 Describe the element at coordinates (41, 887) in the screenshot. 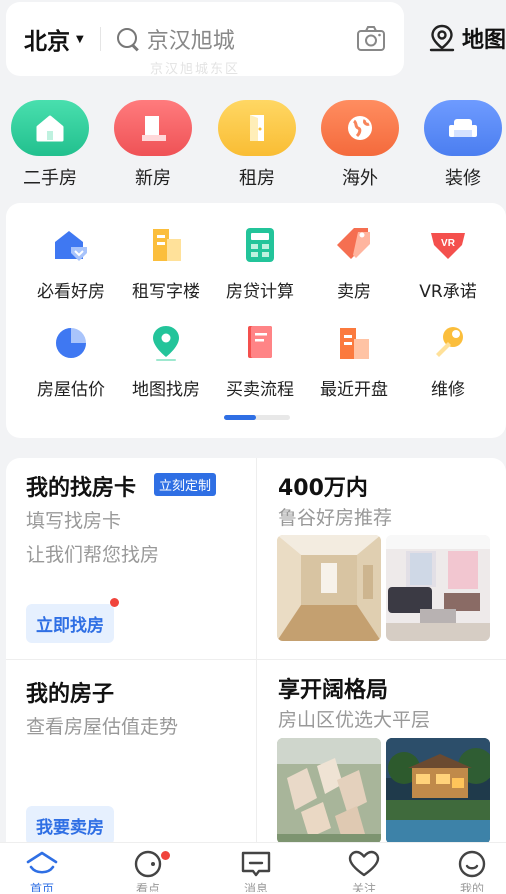

I see `nav-label: 首页` at that location.